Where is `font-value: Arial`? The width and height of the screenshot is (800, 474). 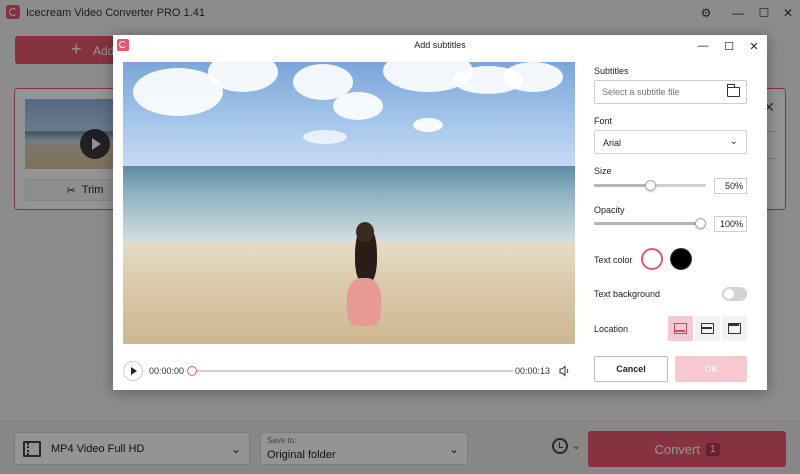 font-value: Arial is located at coordinates (612, 143).